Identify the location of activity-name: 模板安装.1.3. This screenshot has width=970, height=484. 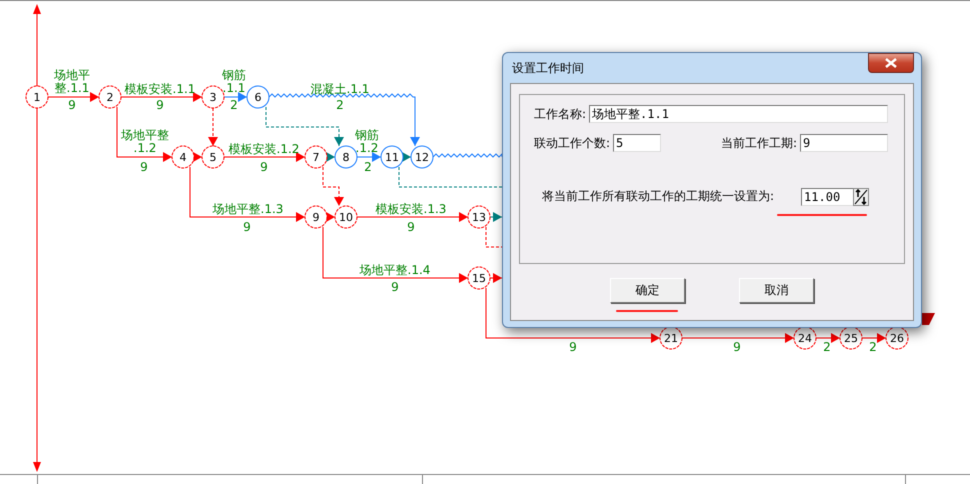
(411, 209).